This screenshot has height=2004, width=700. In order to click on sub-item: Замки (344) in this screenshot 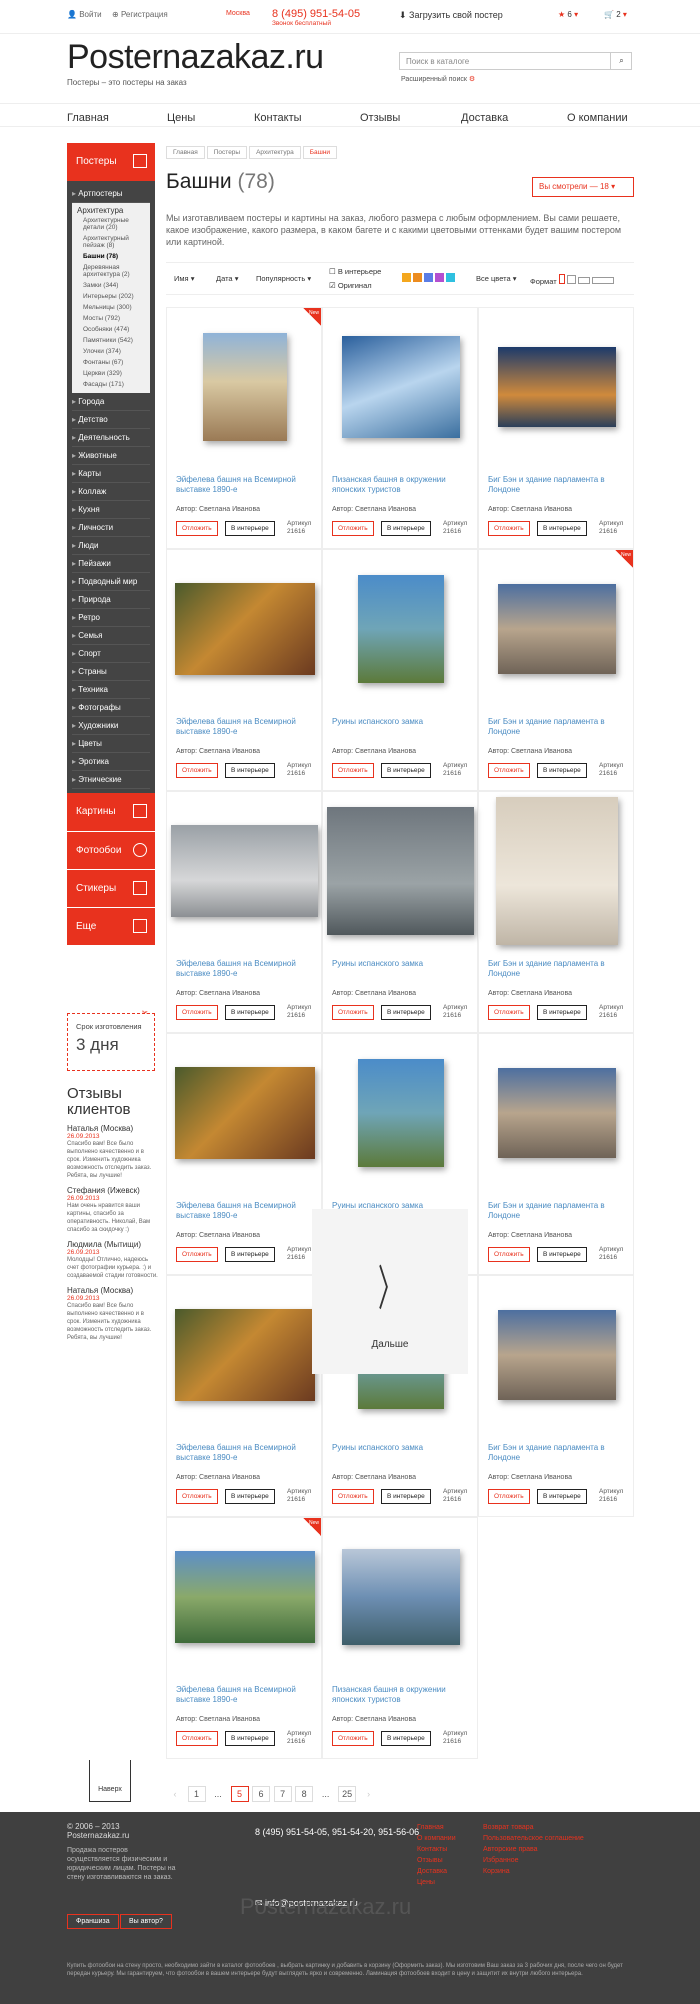, I will do `click(111, 285)`.